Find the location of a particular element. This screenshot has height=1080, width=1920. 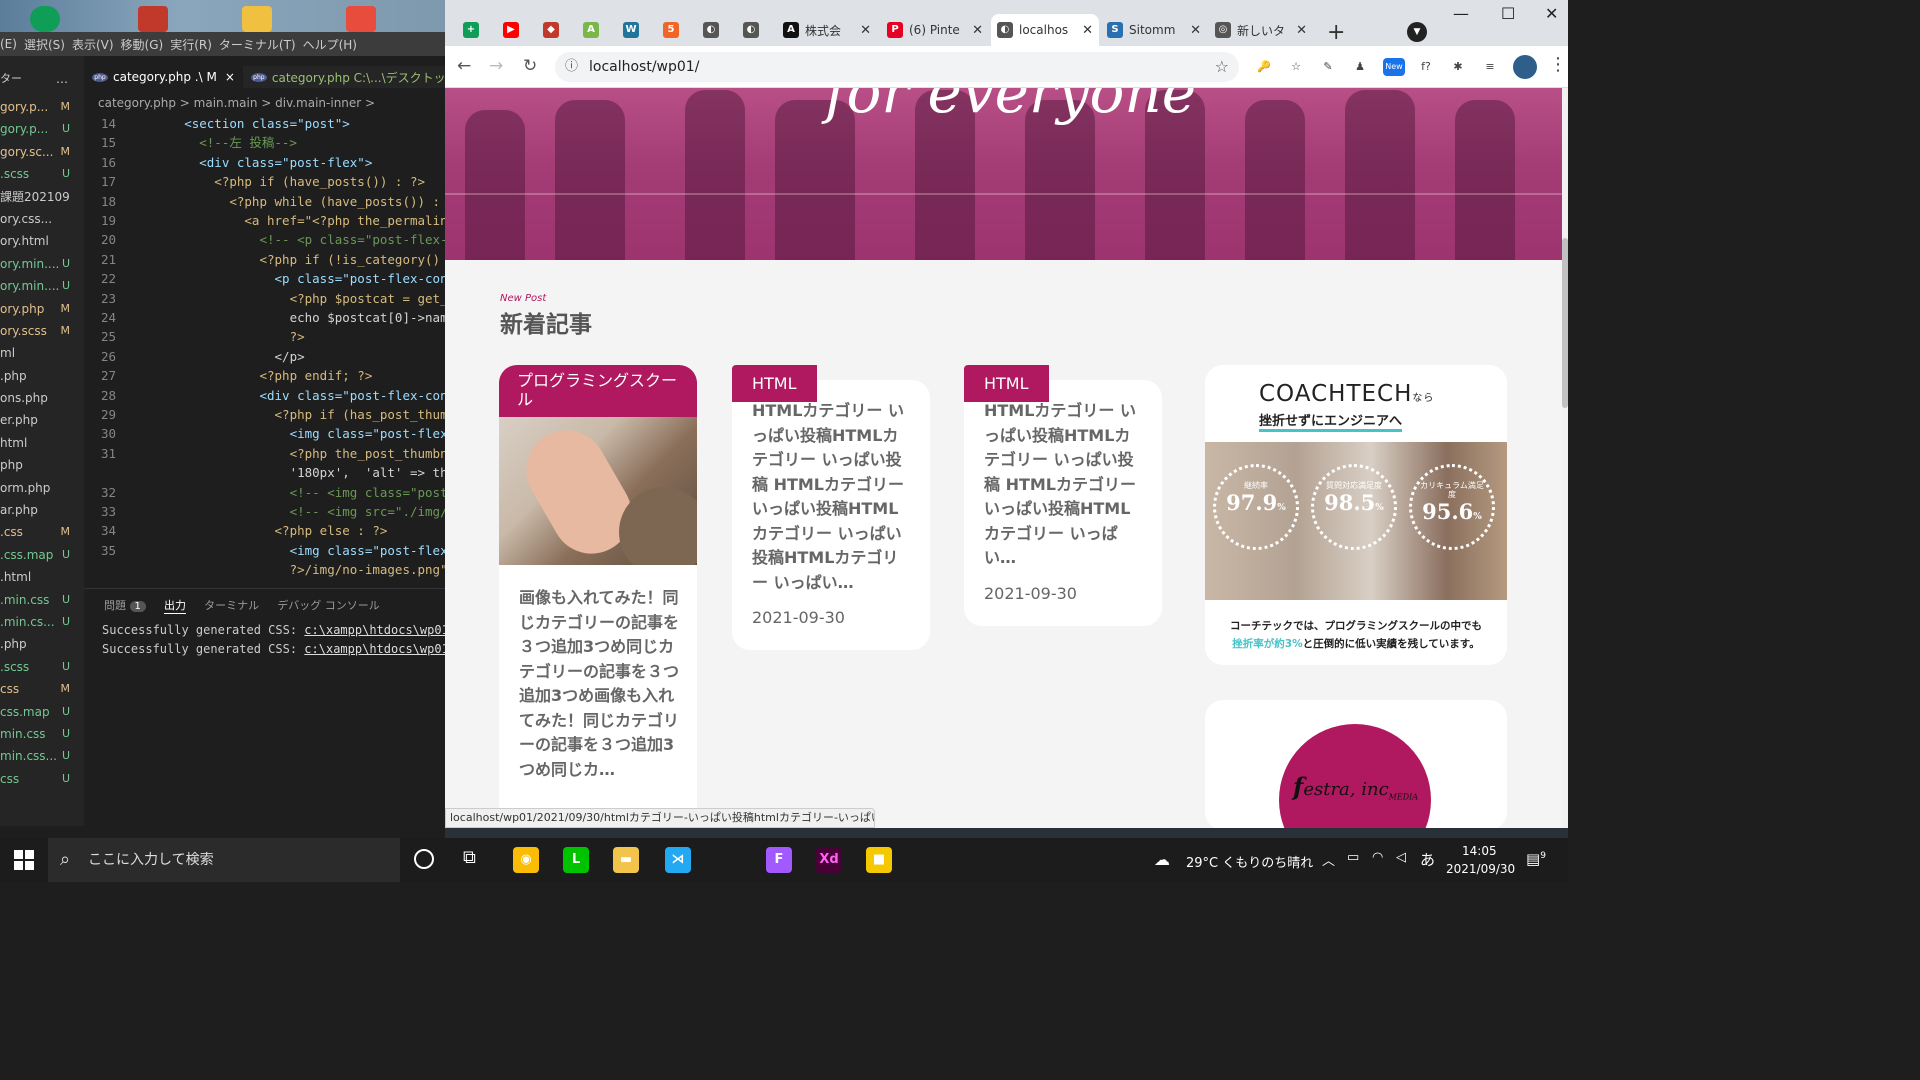

code-line: 15 <!--左 投稿--> is located at coordinates (264, 142).